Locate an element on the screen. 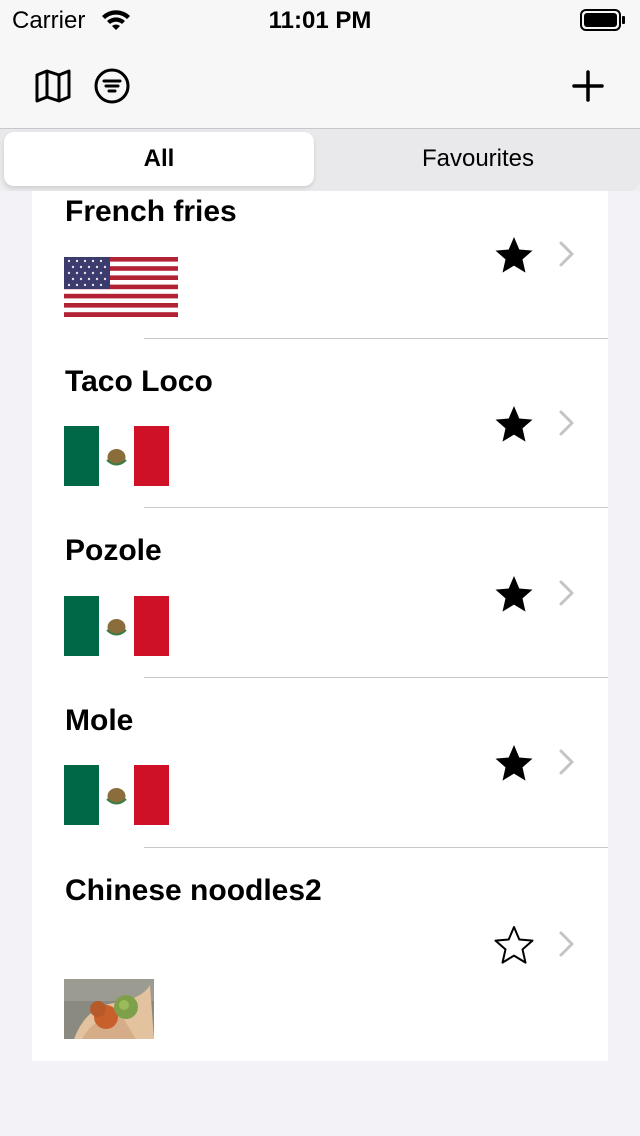  segmented-control-track: All Favourites is located at coordinates (320, 160).